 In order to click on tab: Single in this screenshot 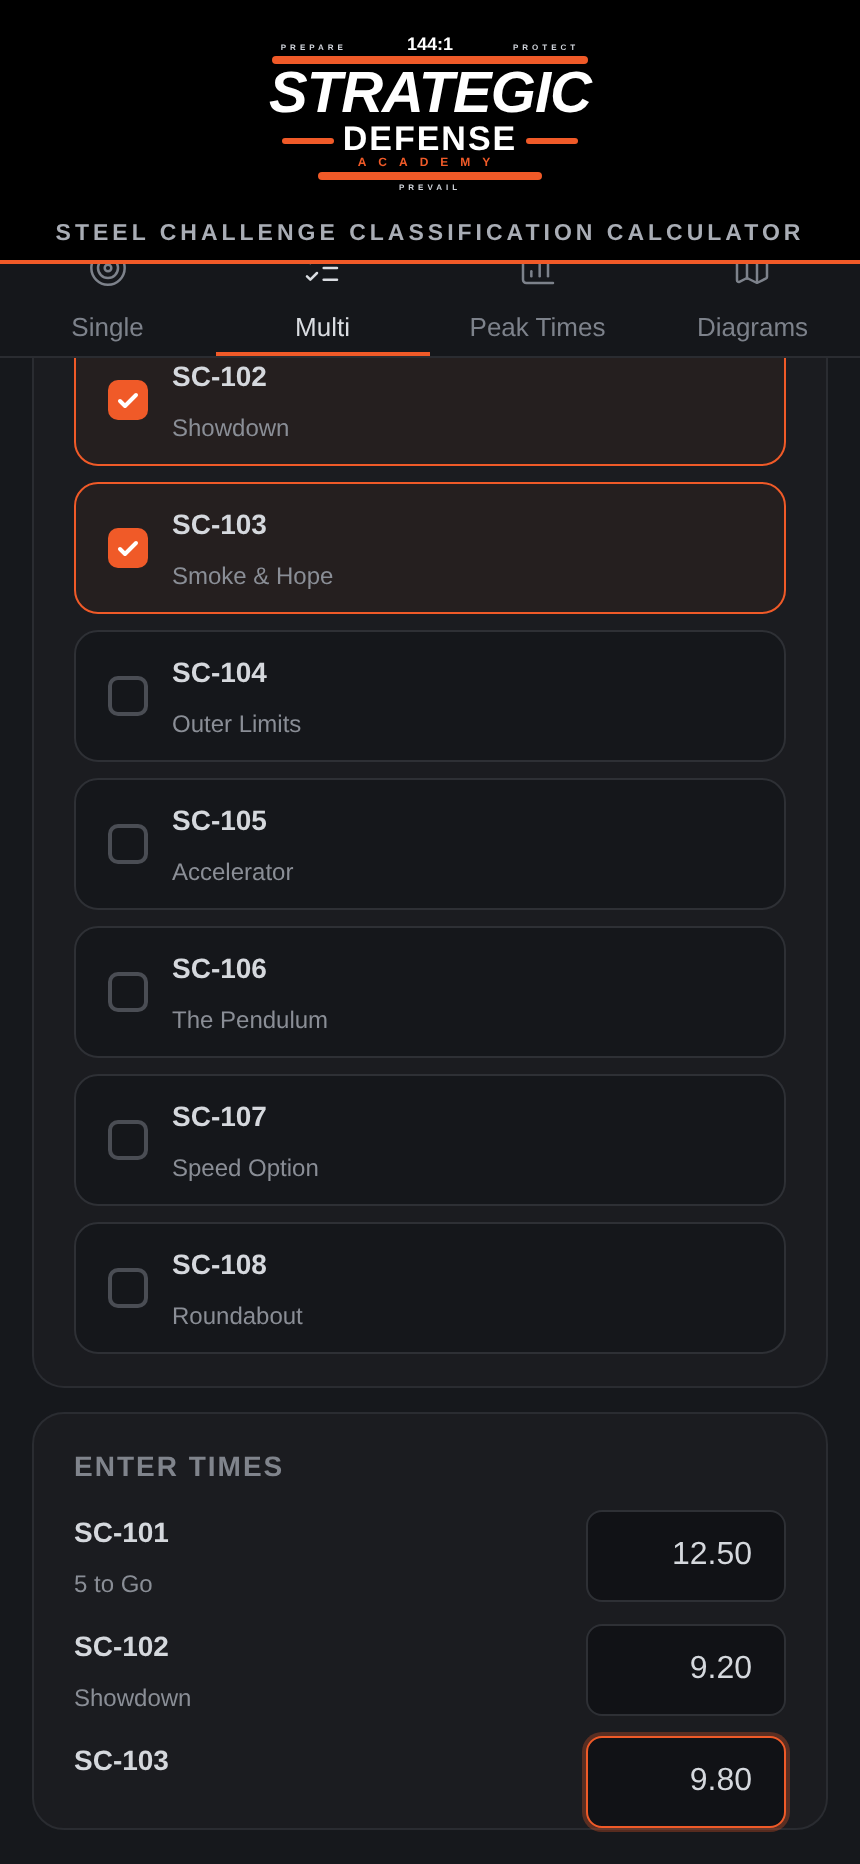, I will do `click(107, 310)`.